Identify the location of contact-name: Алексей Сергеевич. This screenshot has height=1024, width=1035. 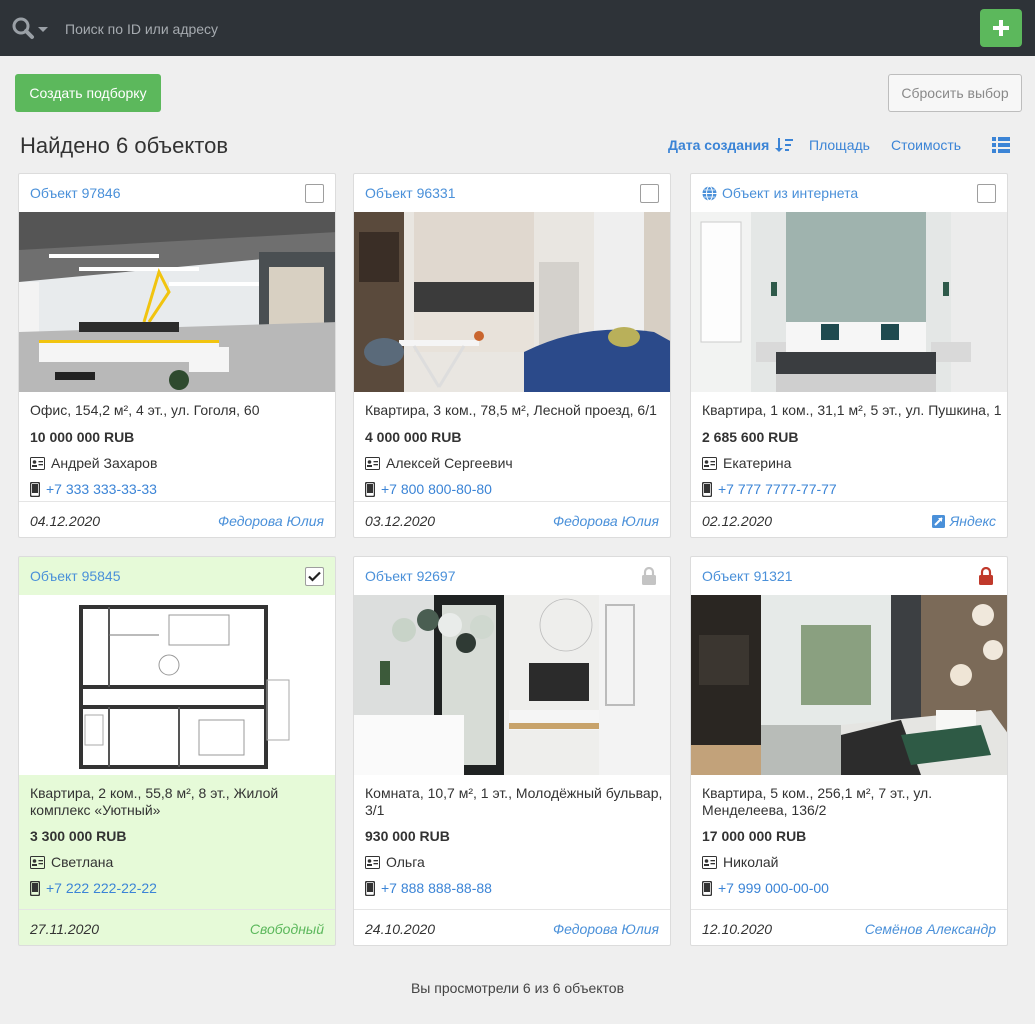
(449, 463).